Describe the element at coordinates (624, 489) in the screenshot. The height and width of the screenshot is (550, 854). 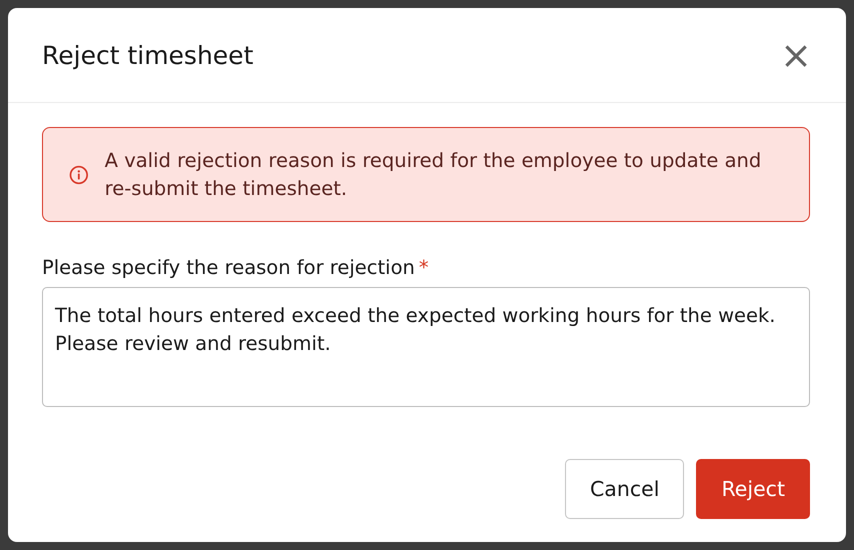
I see `cancel-button: Cancel` at that location.